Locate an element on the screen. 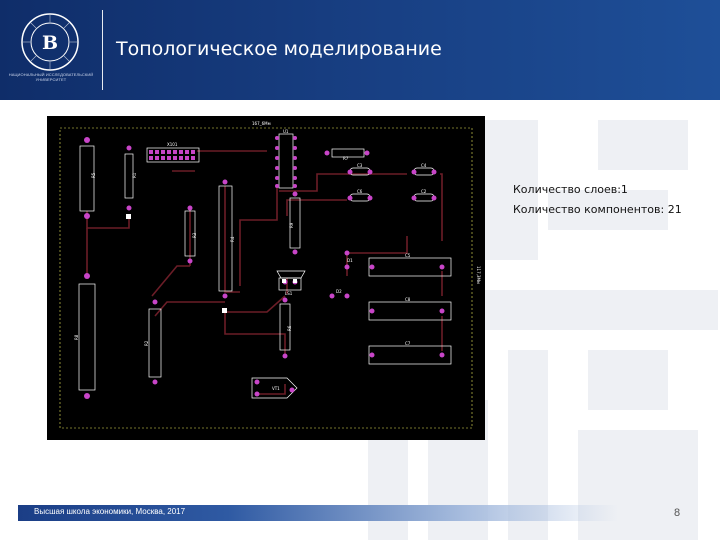 Image resolution: width=720 pixels, height=540 pixels. label-d2: D2 is located at coordinates (339, 291).